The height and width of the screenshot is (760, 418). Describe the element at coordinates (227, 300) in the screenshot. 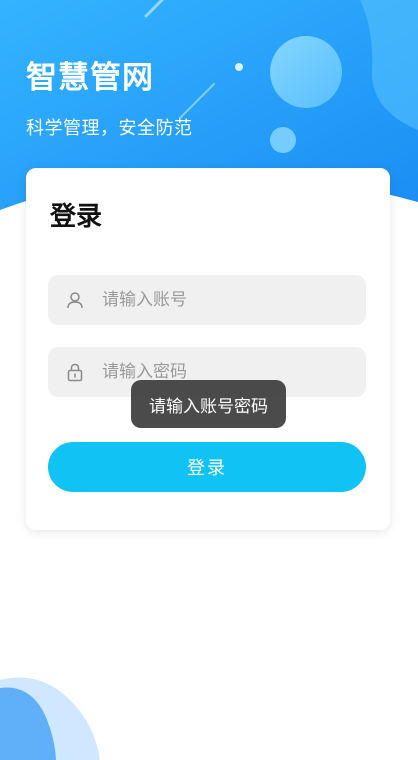

I see `username-input` at that location.